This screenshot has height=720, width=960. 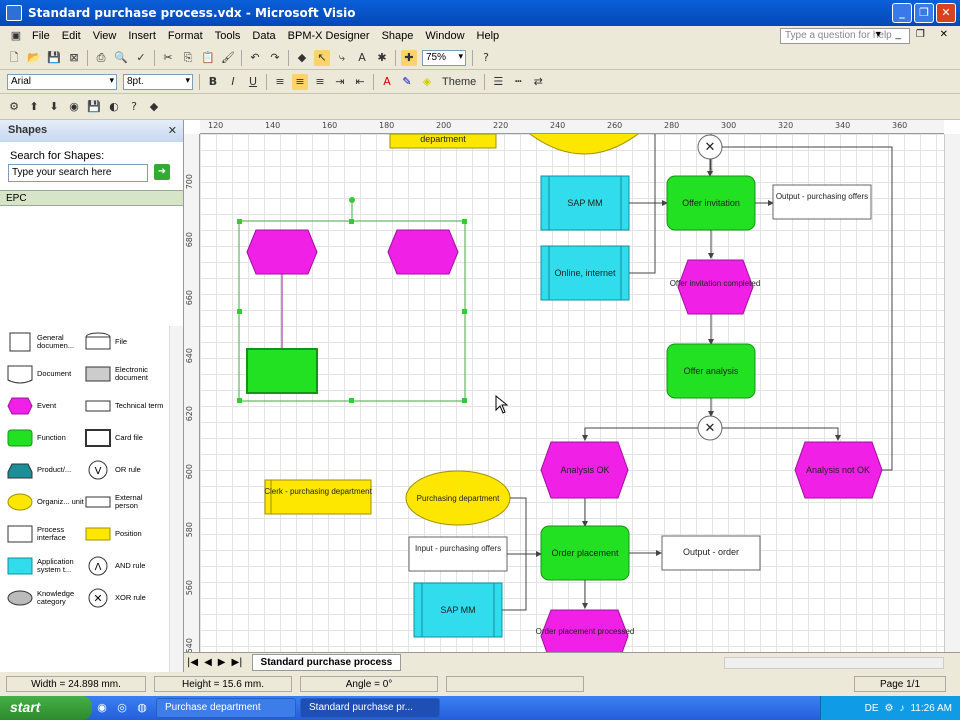 What do you see at coordinates (124, 438) in the screenshot?
I see `stencil-shape-card-file: Card file` at bounding box center [124, 438].